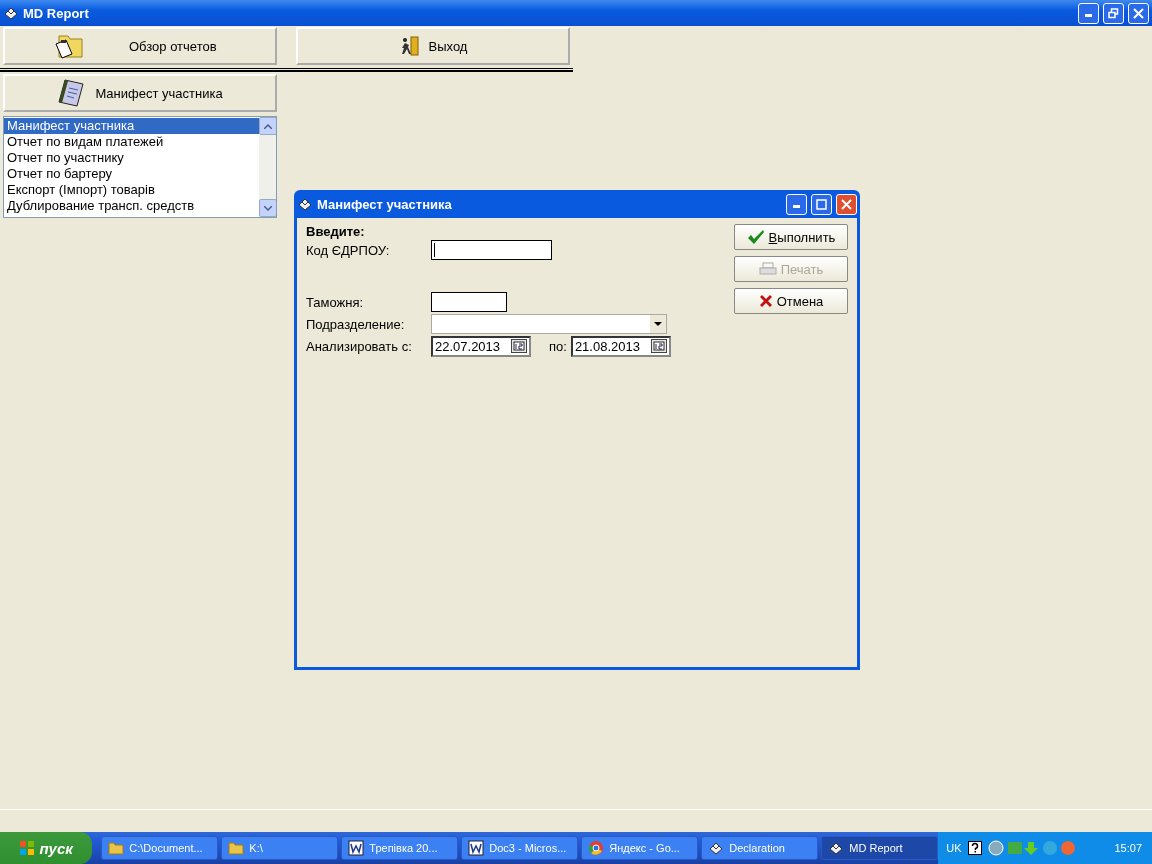 Image resolution: width=1152 pixels, height=864 pixels. I want to click on clock: 15:07, so click(1128, 848).